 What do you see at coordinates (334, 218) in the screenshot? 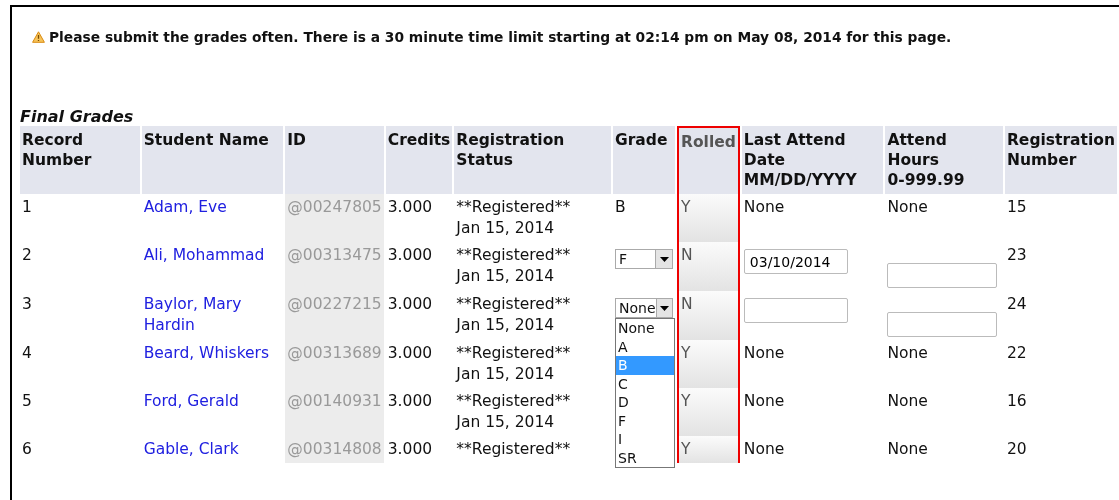
I see `table-cell: @00247805` at bounding box center [334, 218].